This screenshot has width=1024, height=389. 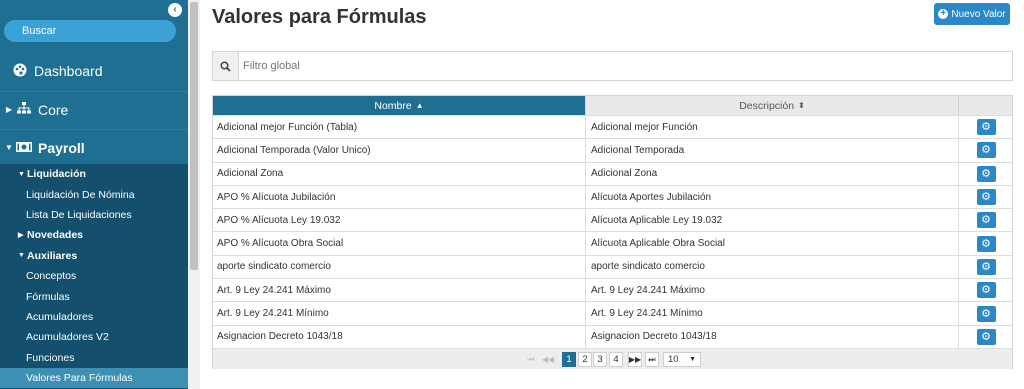 What do you see at coordinates (616, 359) in the screenshot?
I see `page-button-4: 4` at bounding box center [616, 359].